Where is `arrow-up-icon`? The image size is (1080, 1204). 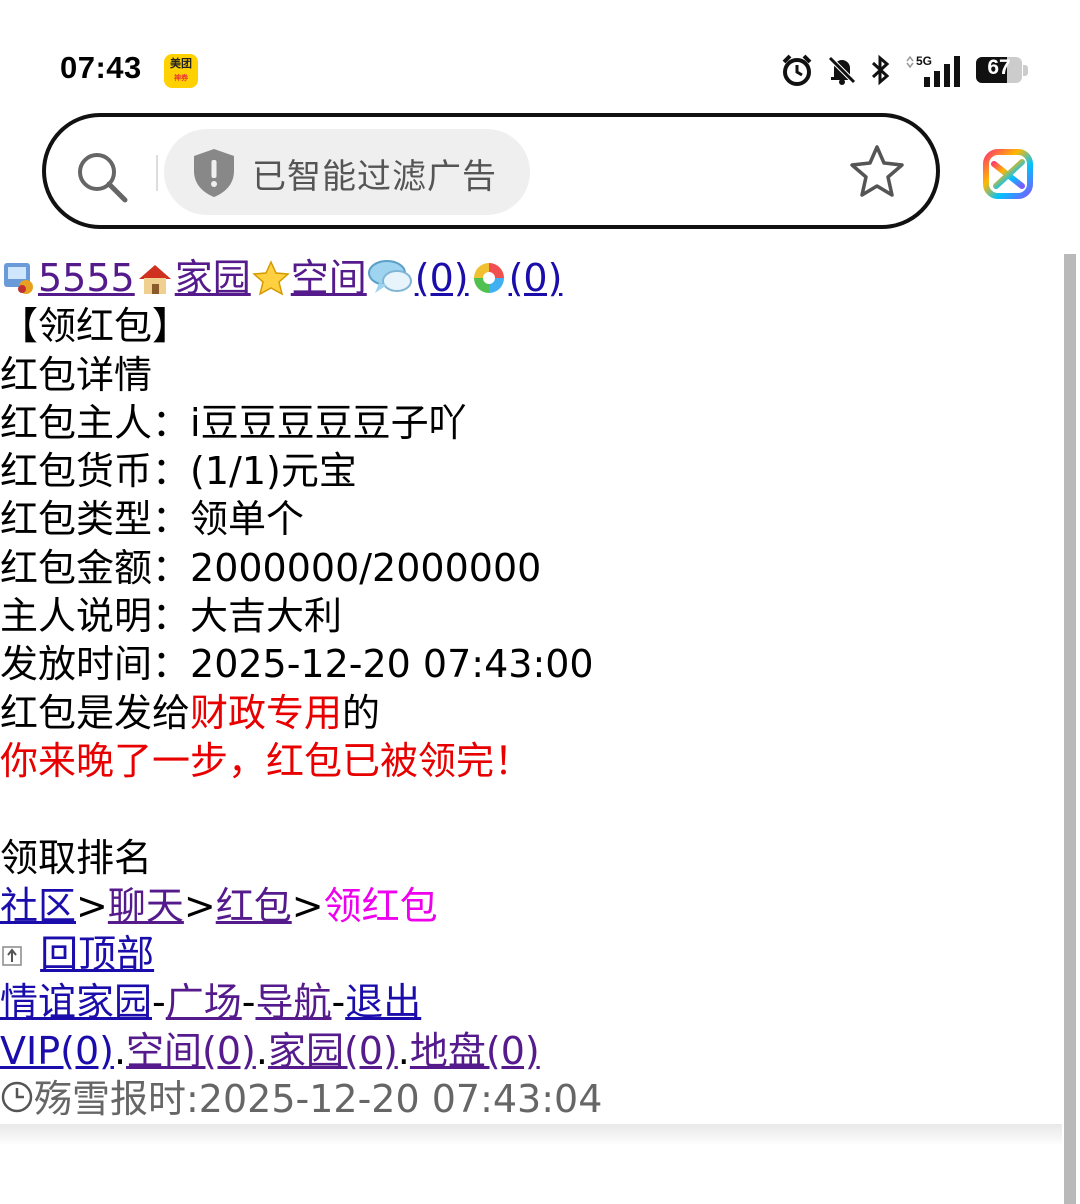
arrow-up-icon is located at coordinates (12, 956).